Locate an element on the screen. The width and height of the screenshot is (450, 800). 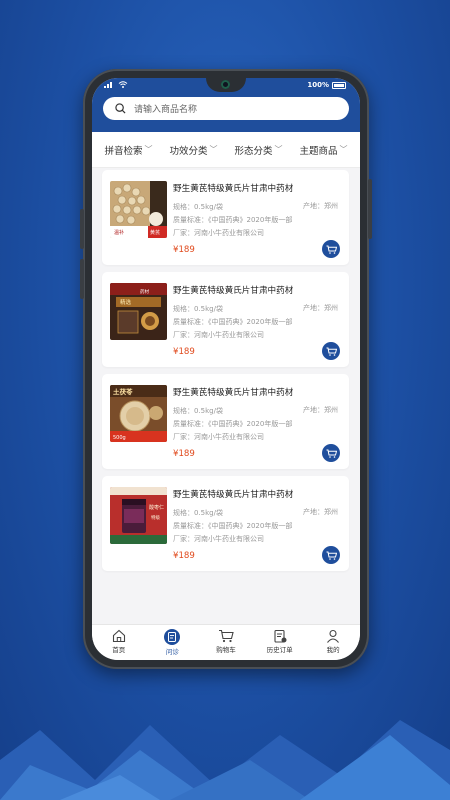
filter-label: 主题商品 is located at coordinates (318, 151).